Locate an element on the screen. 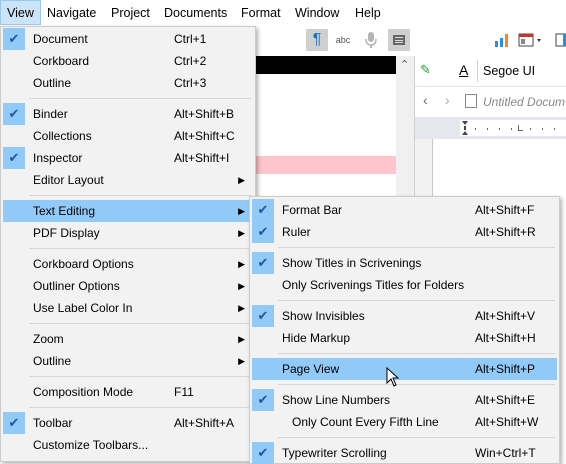 The height and width of the screenshot is (464, 566). menu-item-toolbar: ✔ Toolbar Alt+Shift+A is located at coordinates (128, 423).